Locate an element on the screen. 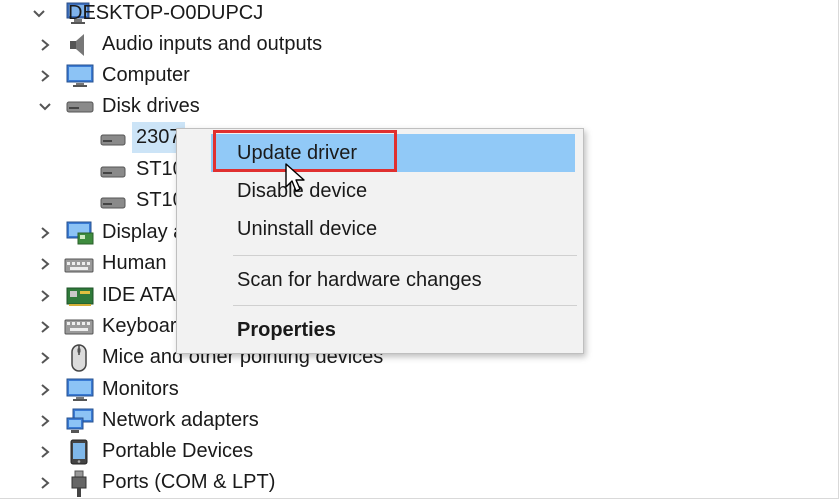  portable-device-icon is located at coordinates (79, 452).